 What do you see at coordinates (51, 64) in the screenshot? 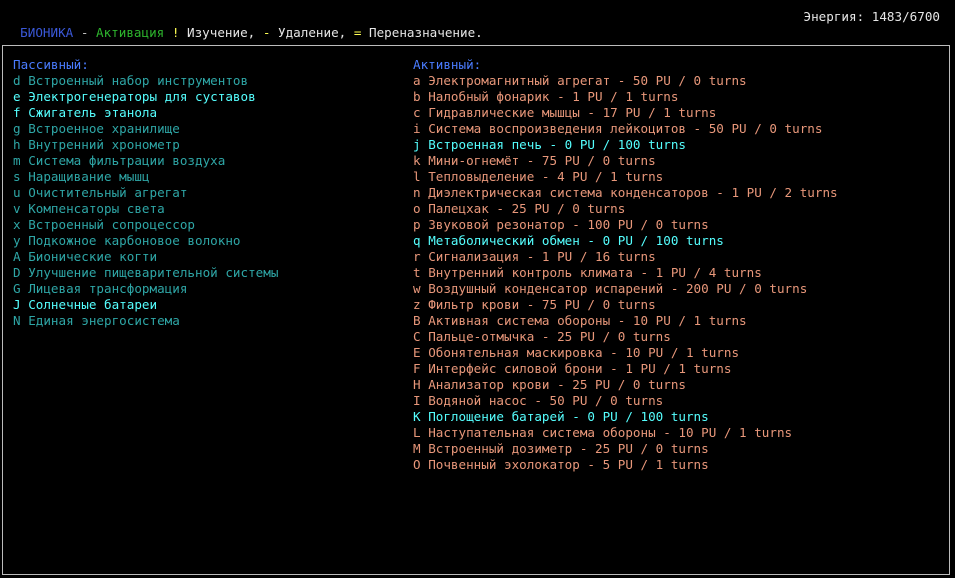
I see `passive-header: Пассивный:` at bounding box center [51, 64].